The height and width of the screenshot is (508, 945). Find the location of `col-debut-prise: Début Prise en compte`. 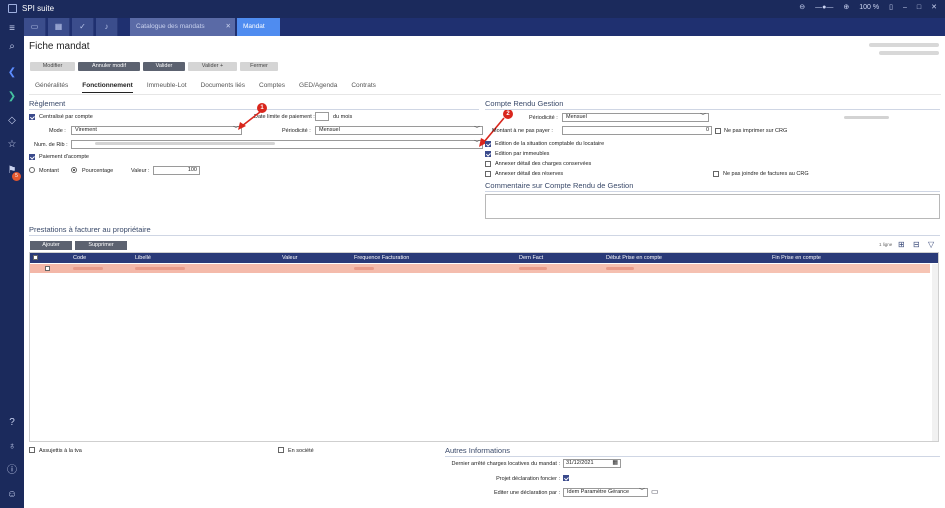

col-debut-prise: Début Prise en compte is located at coordinates (634, 258).